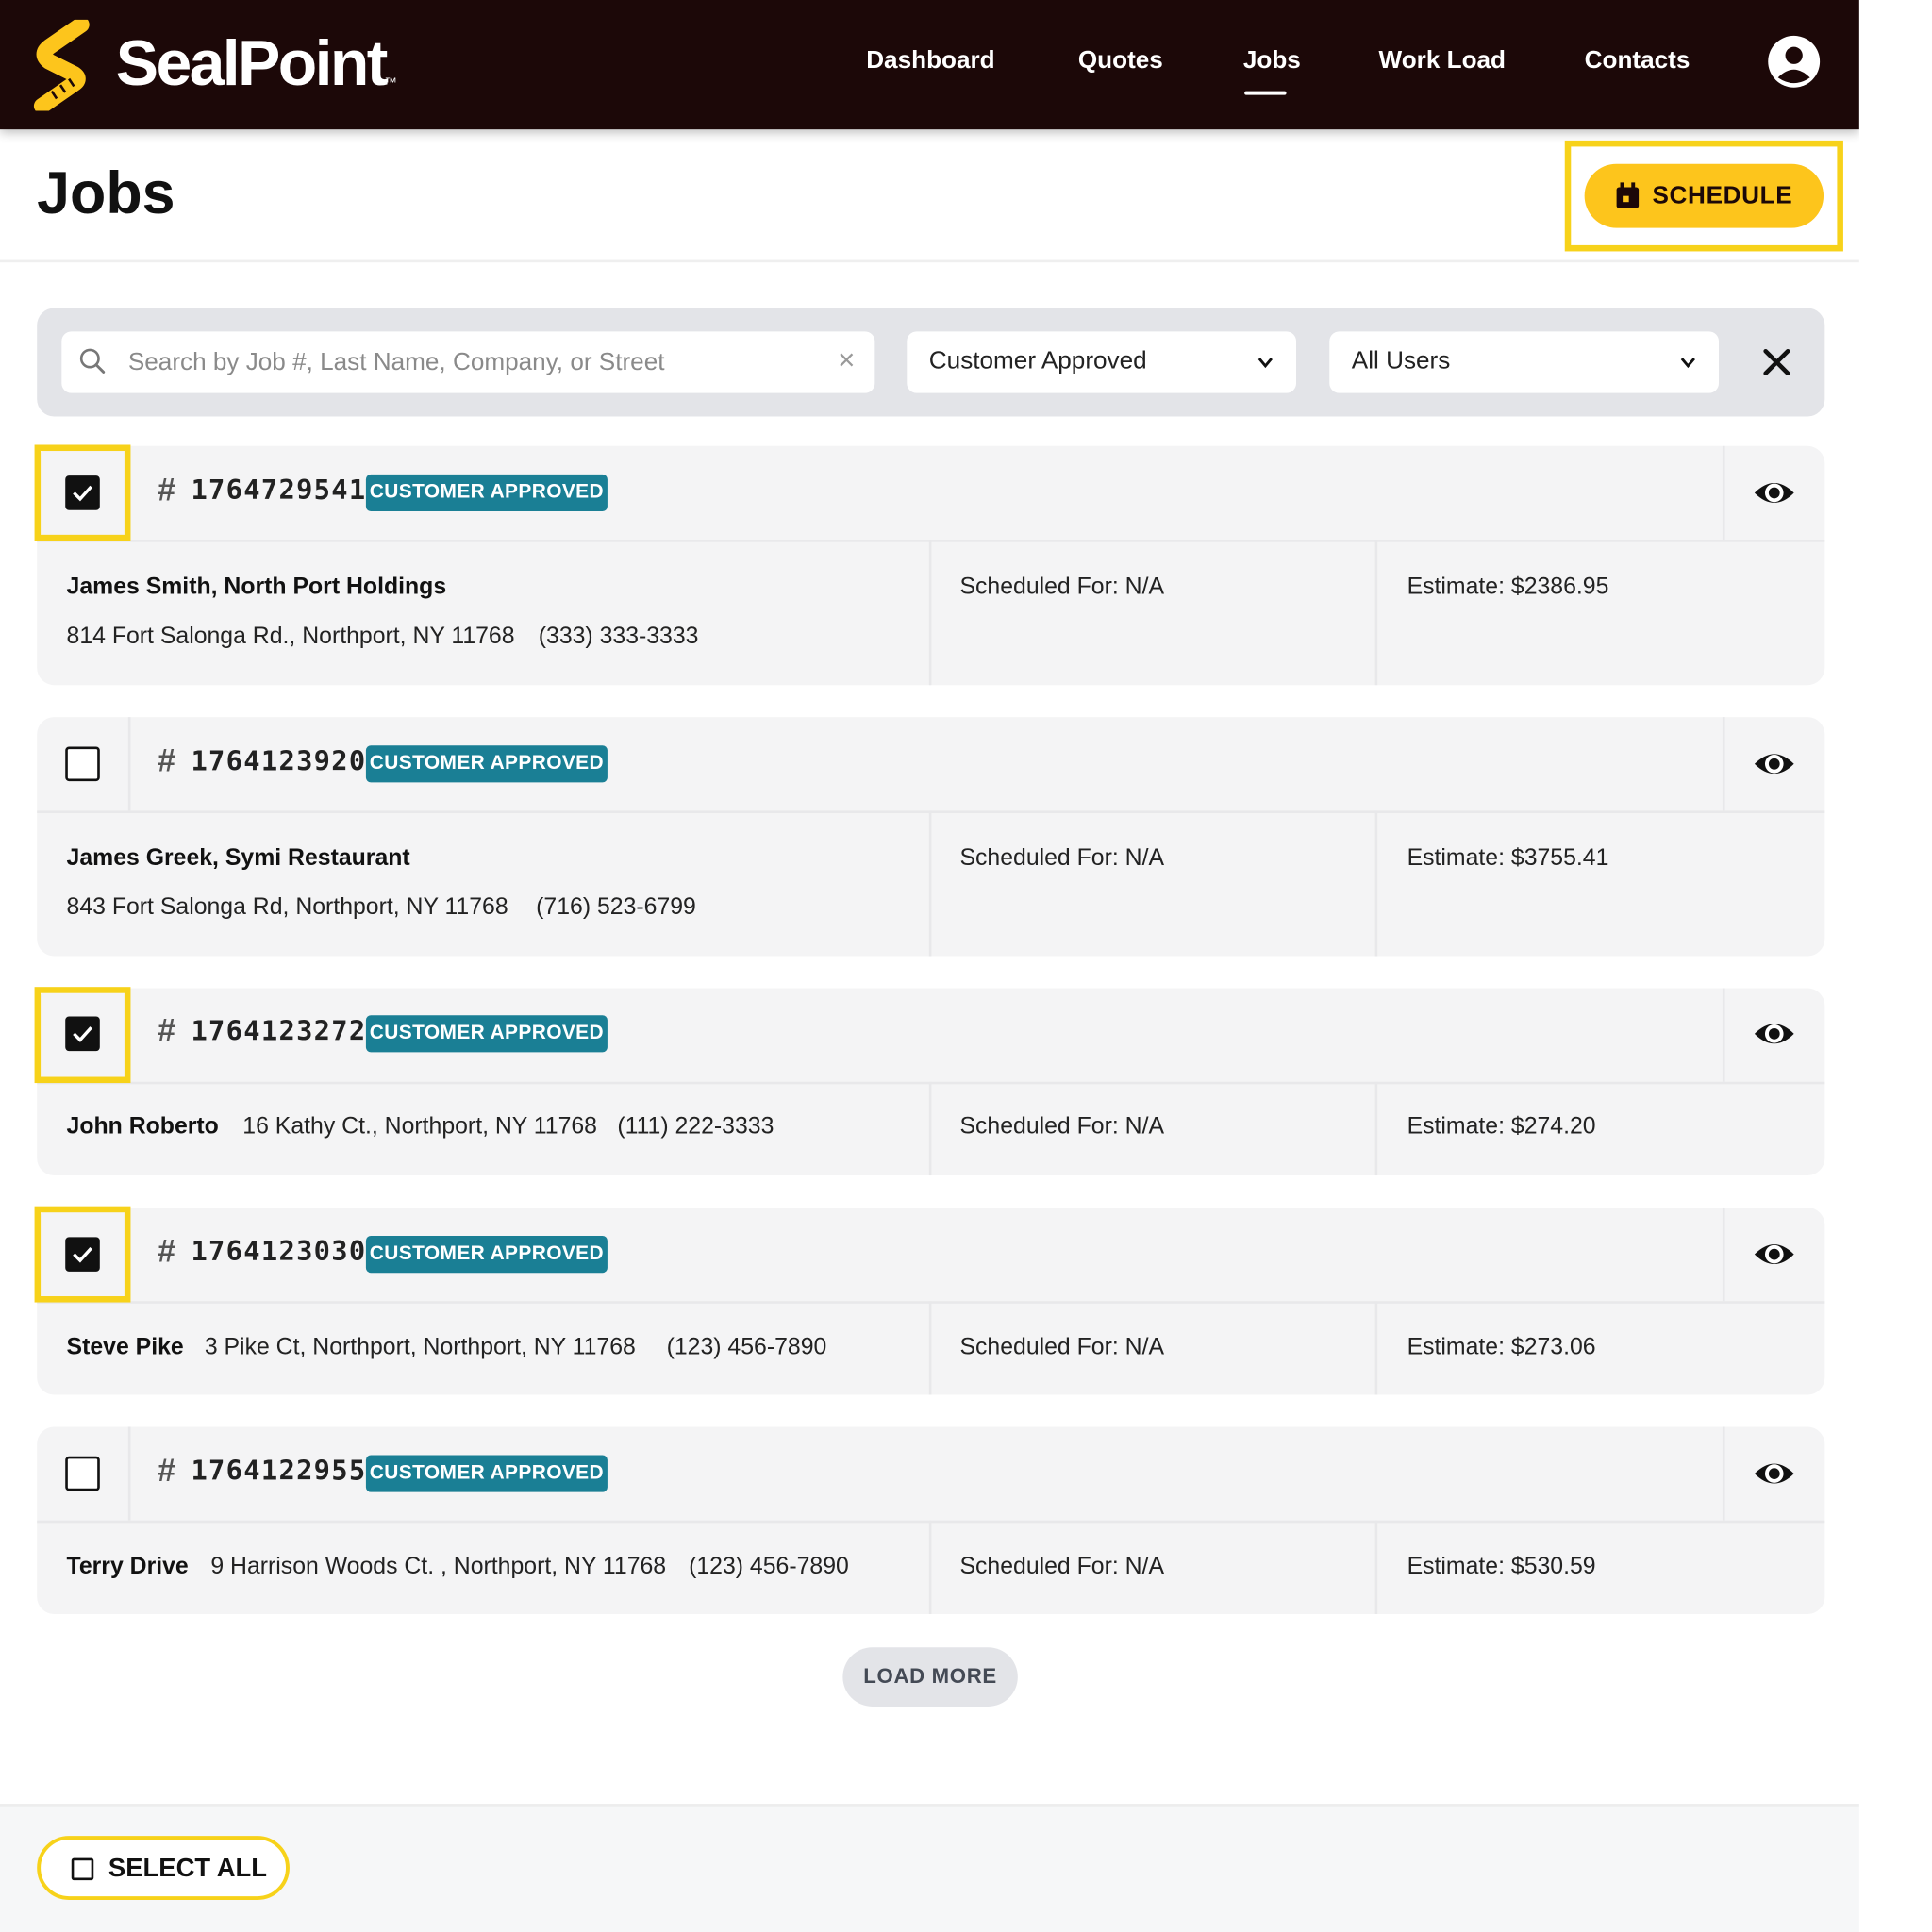 This screenshot has width=1932, height=1932. What do you see at coordinates (1501, 1567) in the screenshot?
I see `estimate: Estimate: $530.59` at bounding box center [1501, 1567].